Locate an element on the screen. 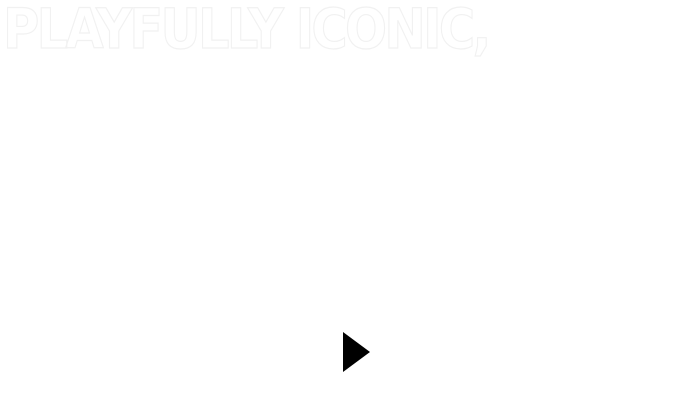  play-icon is located at coordinates (356, 352).